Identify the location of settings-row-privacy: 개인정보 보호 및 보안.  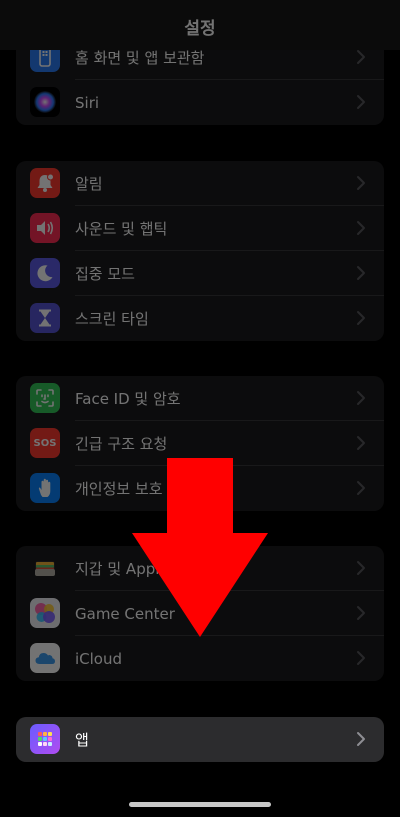
(200, 488).